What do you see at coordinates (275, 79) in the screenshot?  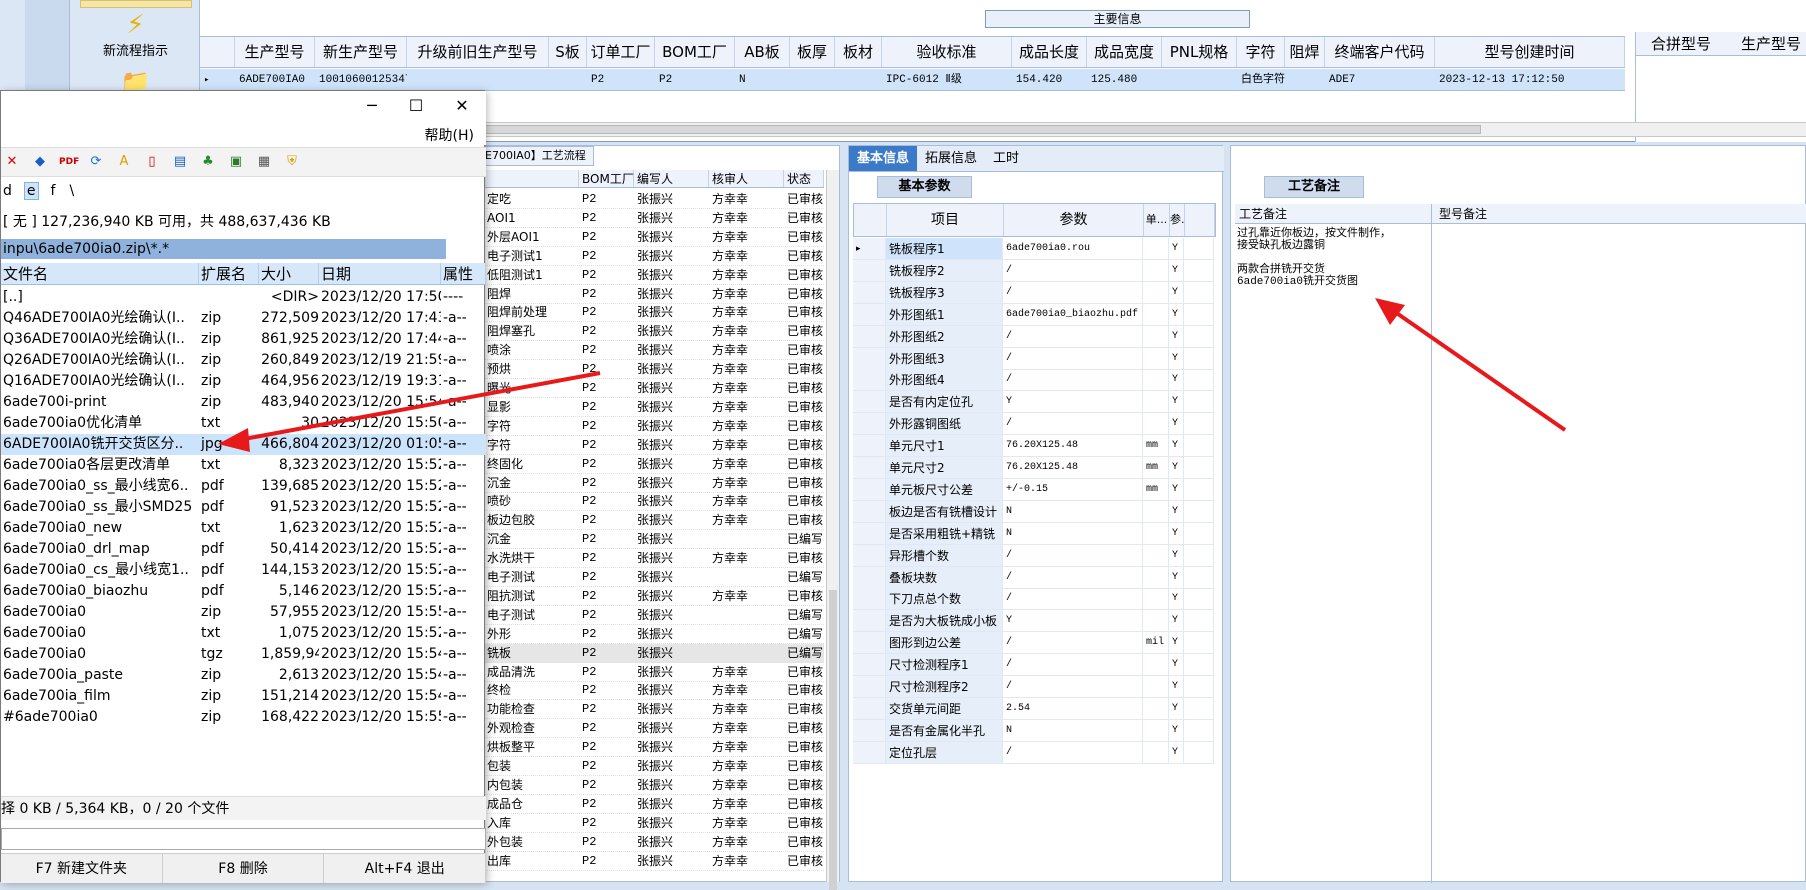 I see `main-cell: 6ADE700IA0` at bounding box center [275, 79].